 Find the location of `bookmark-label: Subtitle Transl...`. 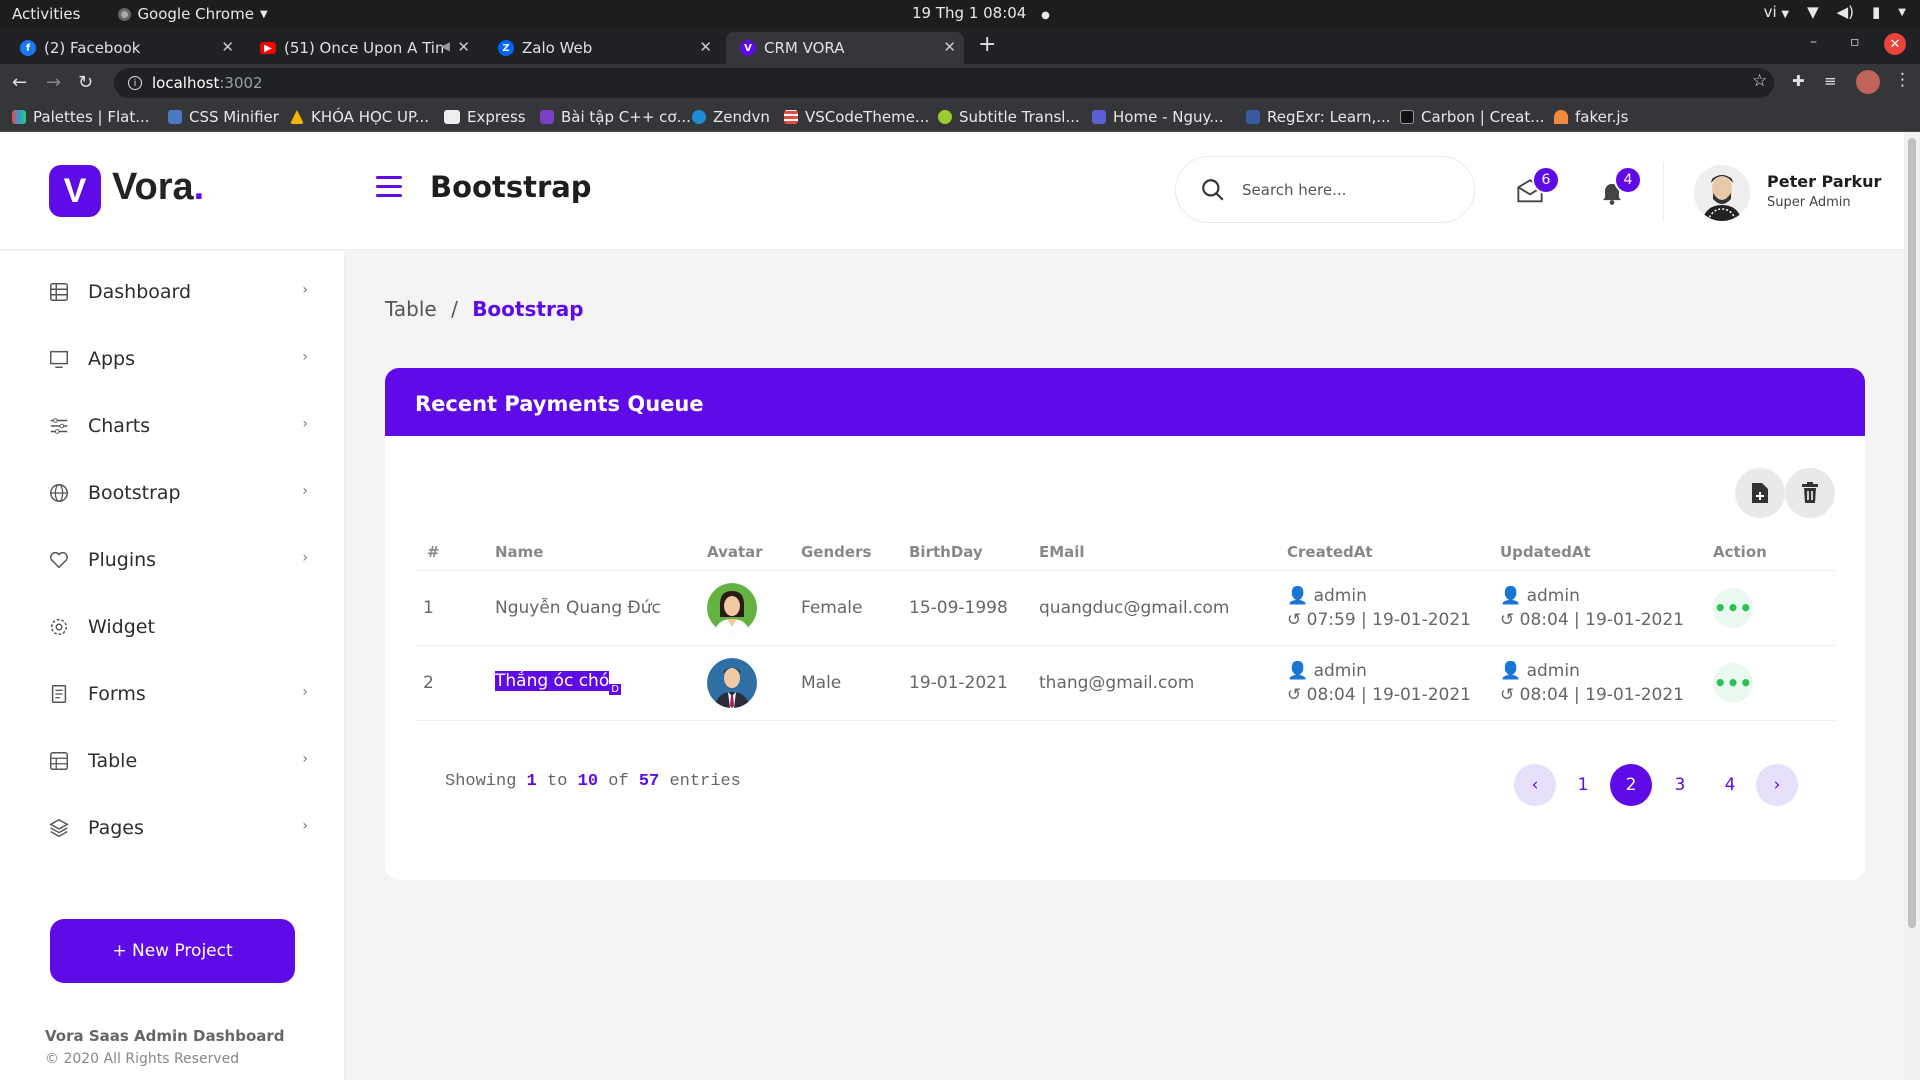

bookmark-label: Subtitle Transl... is located at coordinates (1019, 117).